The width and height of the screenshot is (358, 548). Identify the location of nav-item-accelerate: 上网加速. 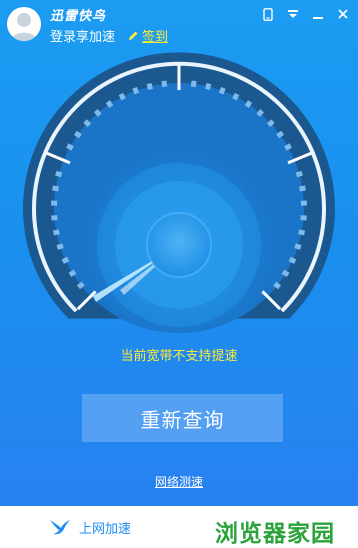
(90, 527).